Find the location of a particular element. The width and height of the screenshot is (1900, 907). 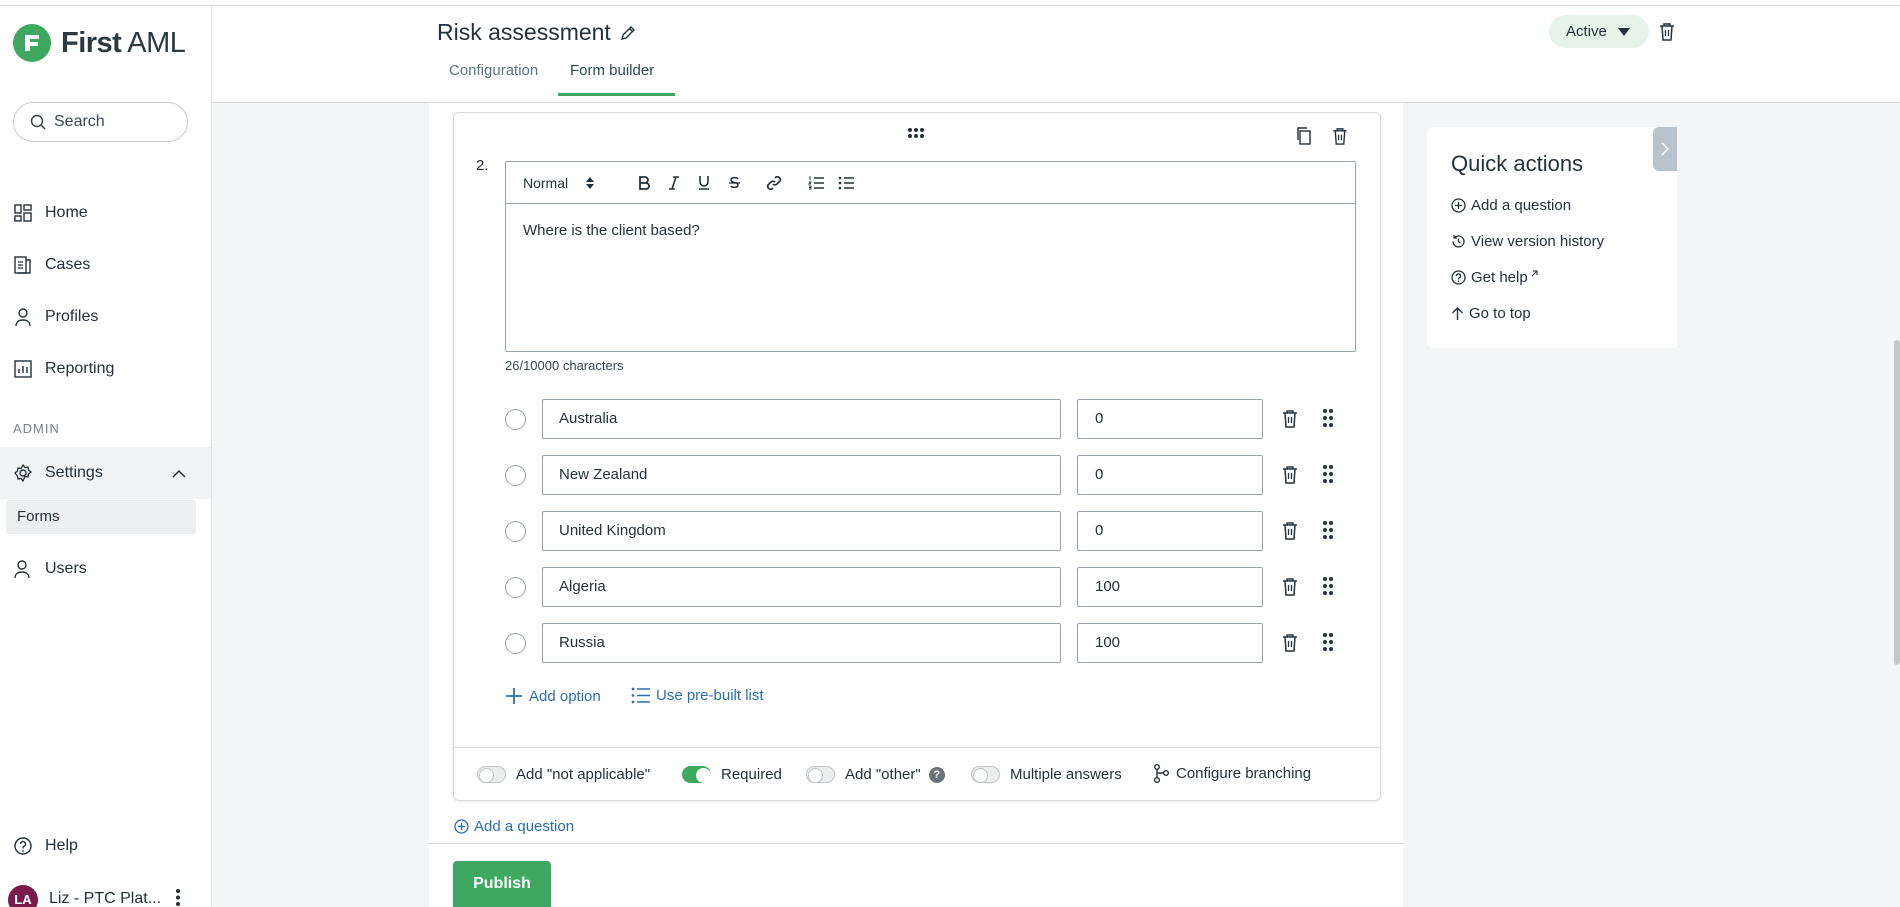

sidebar-item-settings: Settings is located at coordinates (102, 473).